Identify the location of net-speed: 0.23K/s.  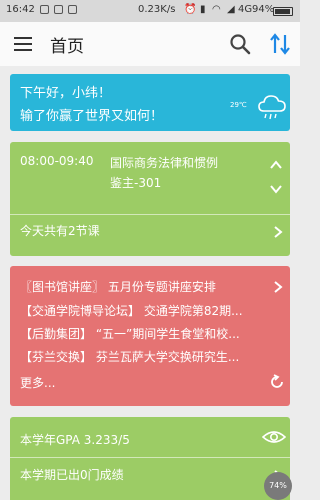
(157, 9).